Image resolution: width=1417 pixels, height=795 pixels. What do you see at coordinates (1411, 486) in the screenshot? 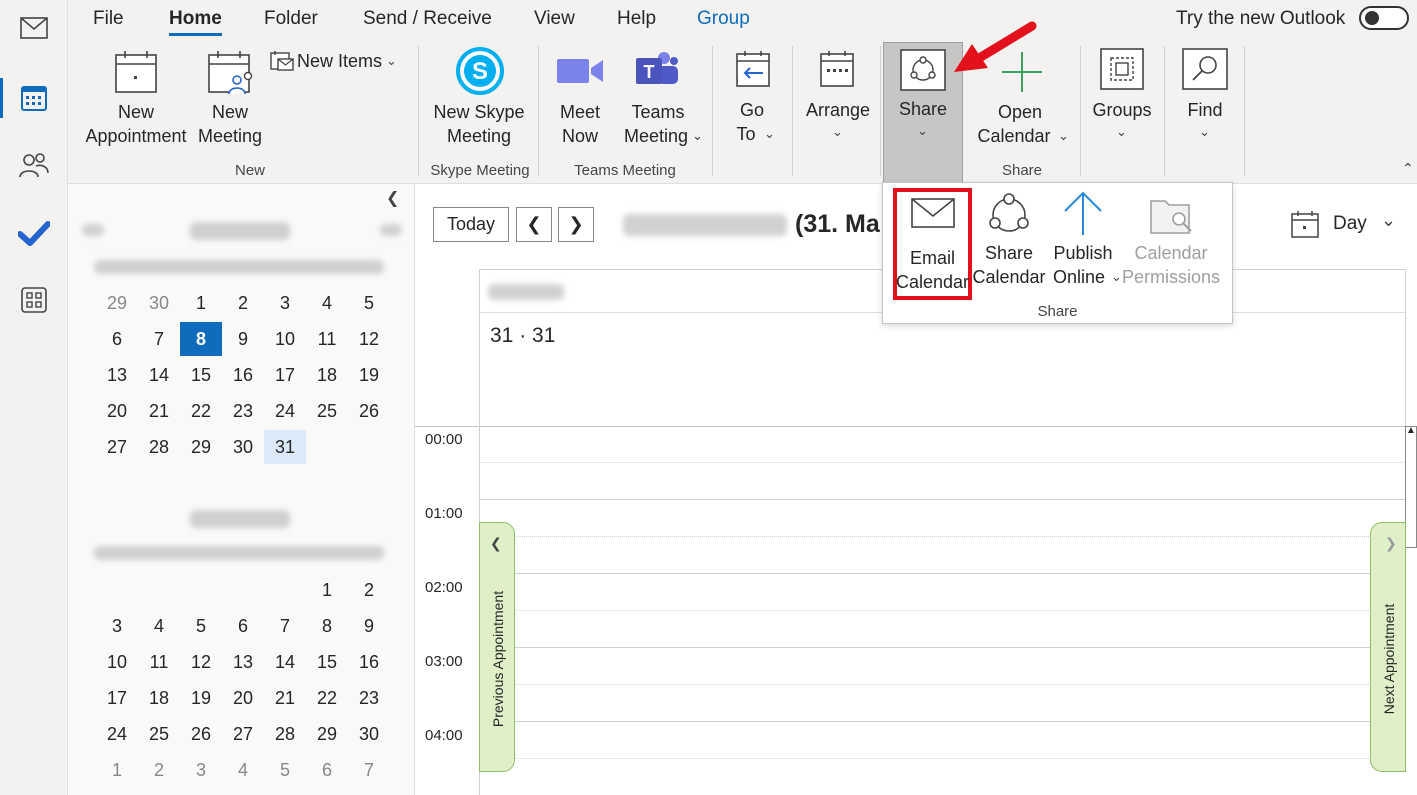
I see `vertical-scrollbar: ▲` at bounding box center [1411, 486].